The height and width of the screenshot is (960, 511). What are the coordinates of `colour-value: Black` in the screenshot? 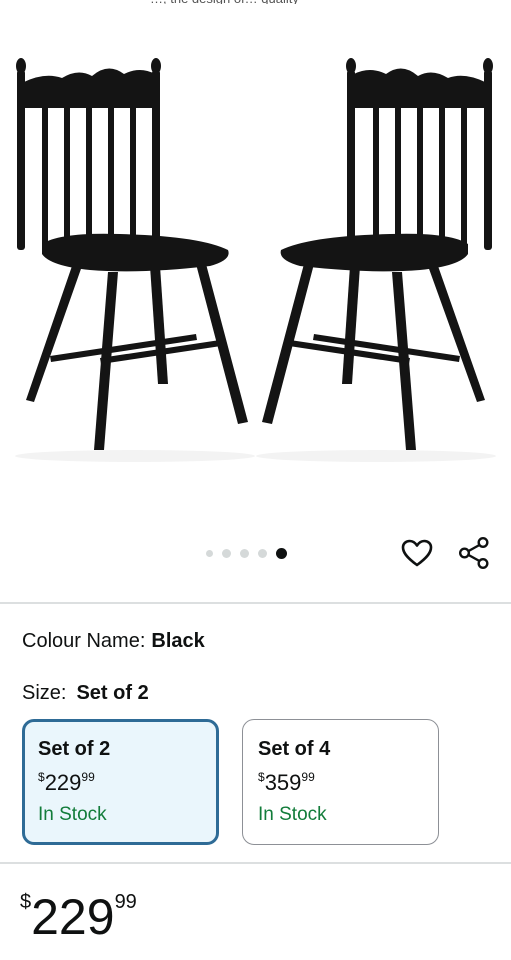 It's located at (178, 641).